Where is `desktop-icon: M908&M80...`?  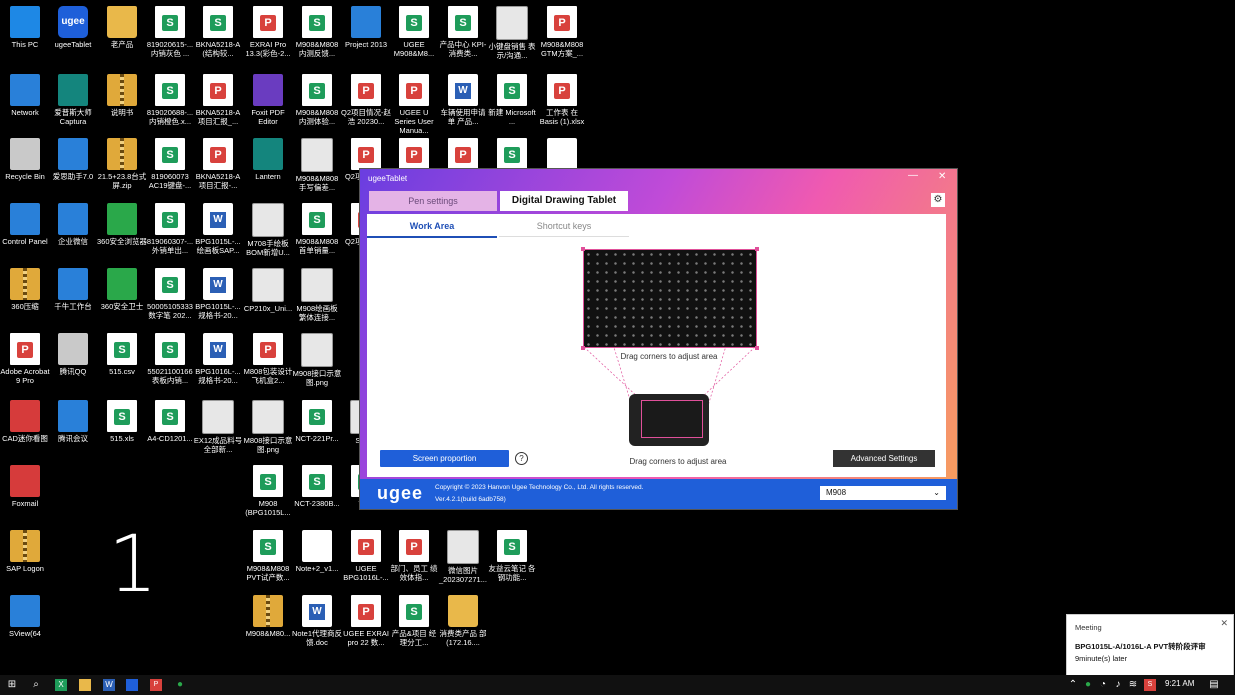
desktop-icon: M908&M80... is located at coordinates (268, 615).